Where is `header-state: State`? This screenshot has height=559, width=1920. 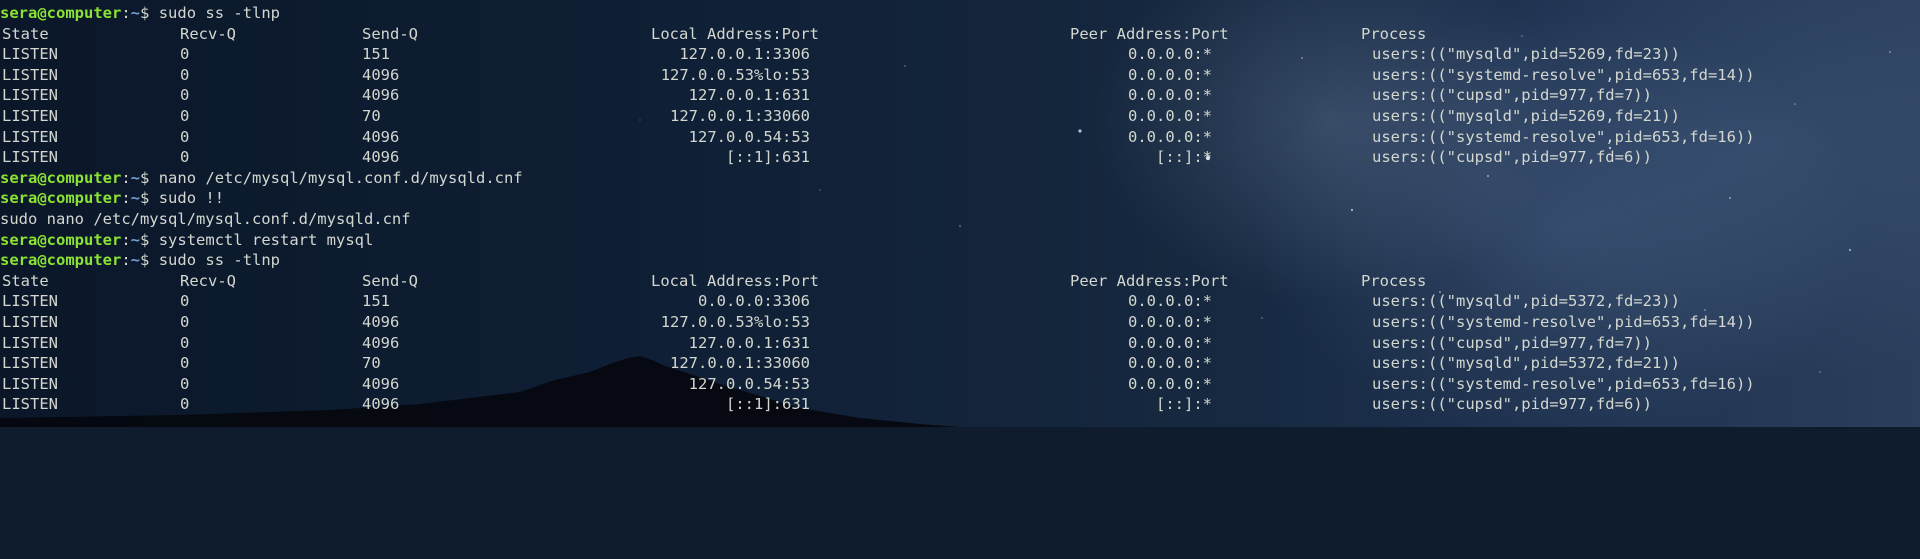
header-state: State is located at coordinates (25, 33).